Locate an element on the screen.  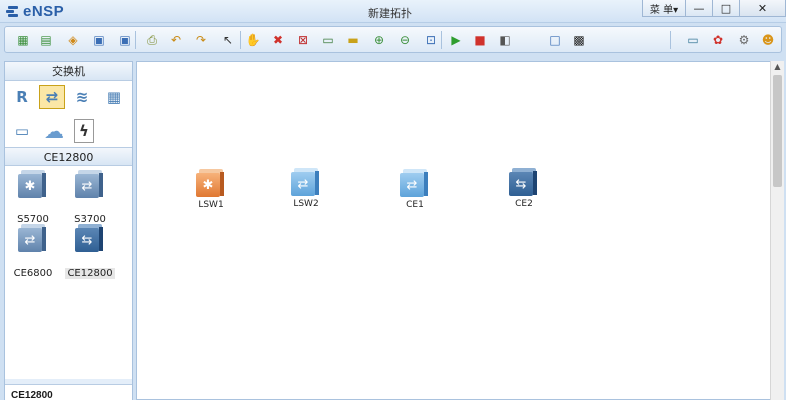
topology-icon: ▩ is located at coordinates (579, 40).